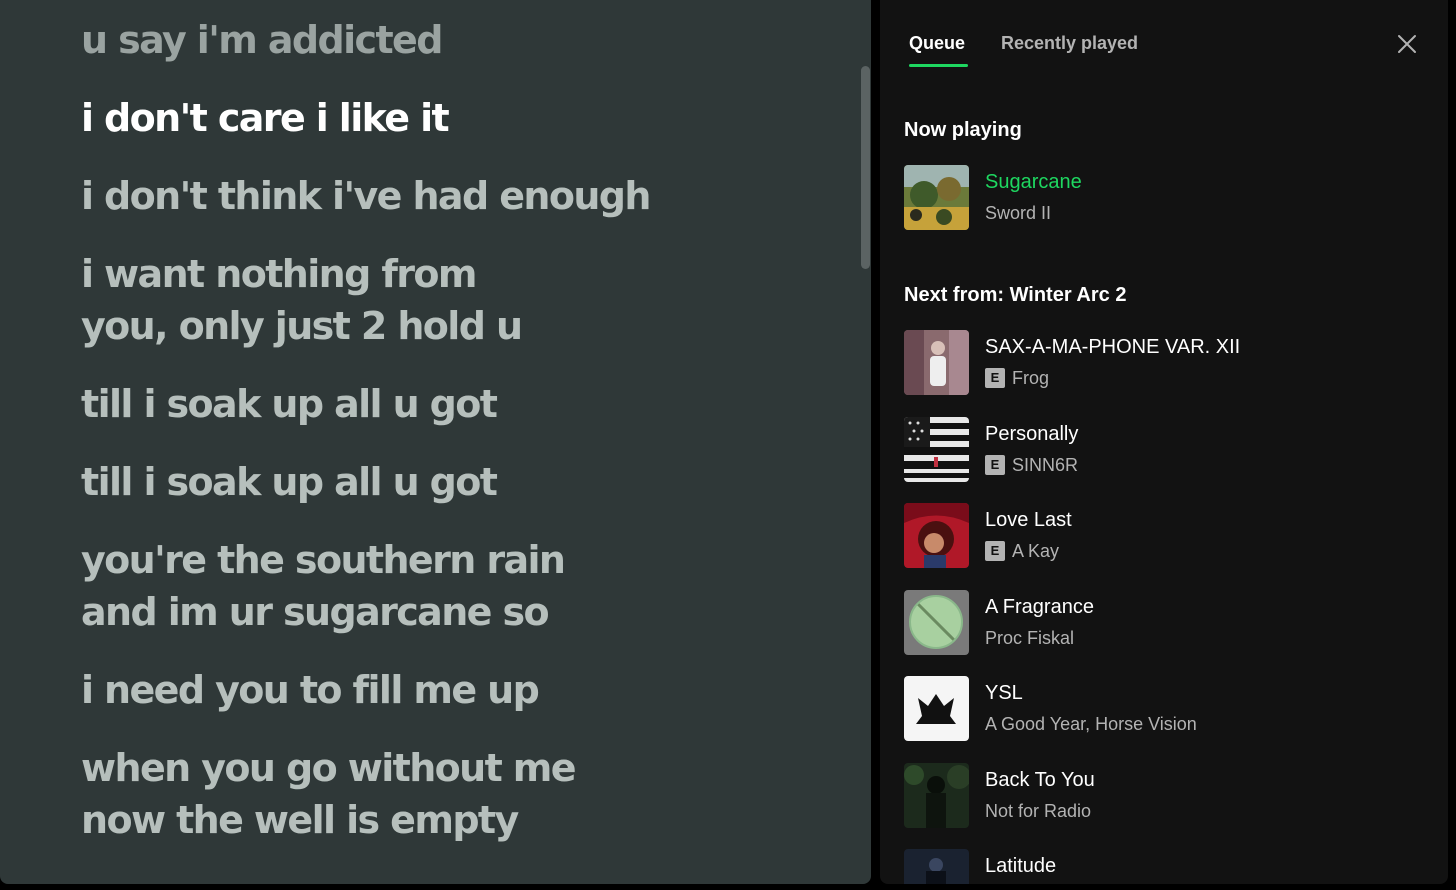 This screenshot has height=890, width=1456. What do you see at coordinates (302, 326) in the screenshot?
I see `lyric-line: you, only just 2 hold u` at bounding box center [302, 326].